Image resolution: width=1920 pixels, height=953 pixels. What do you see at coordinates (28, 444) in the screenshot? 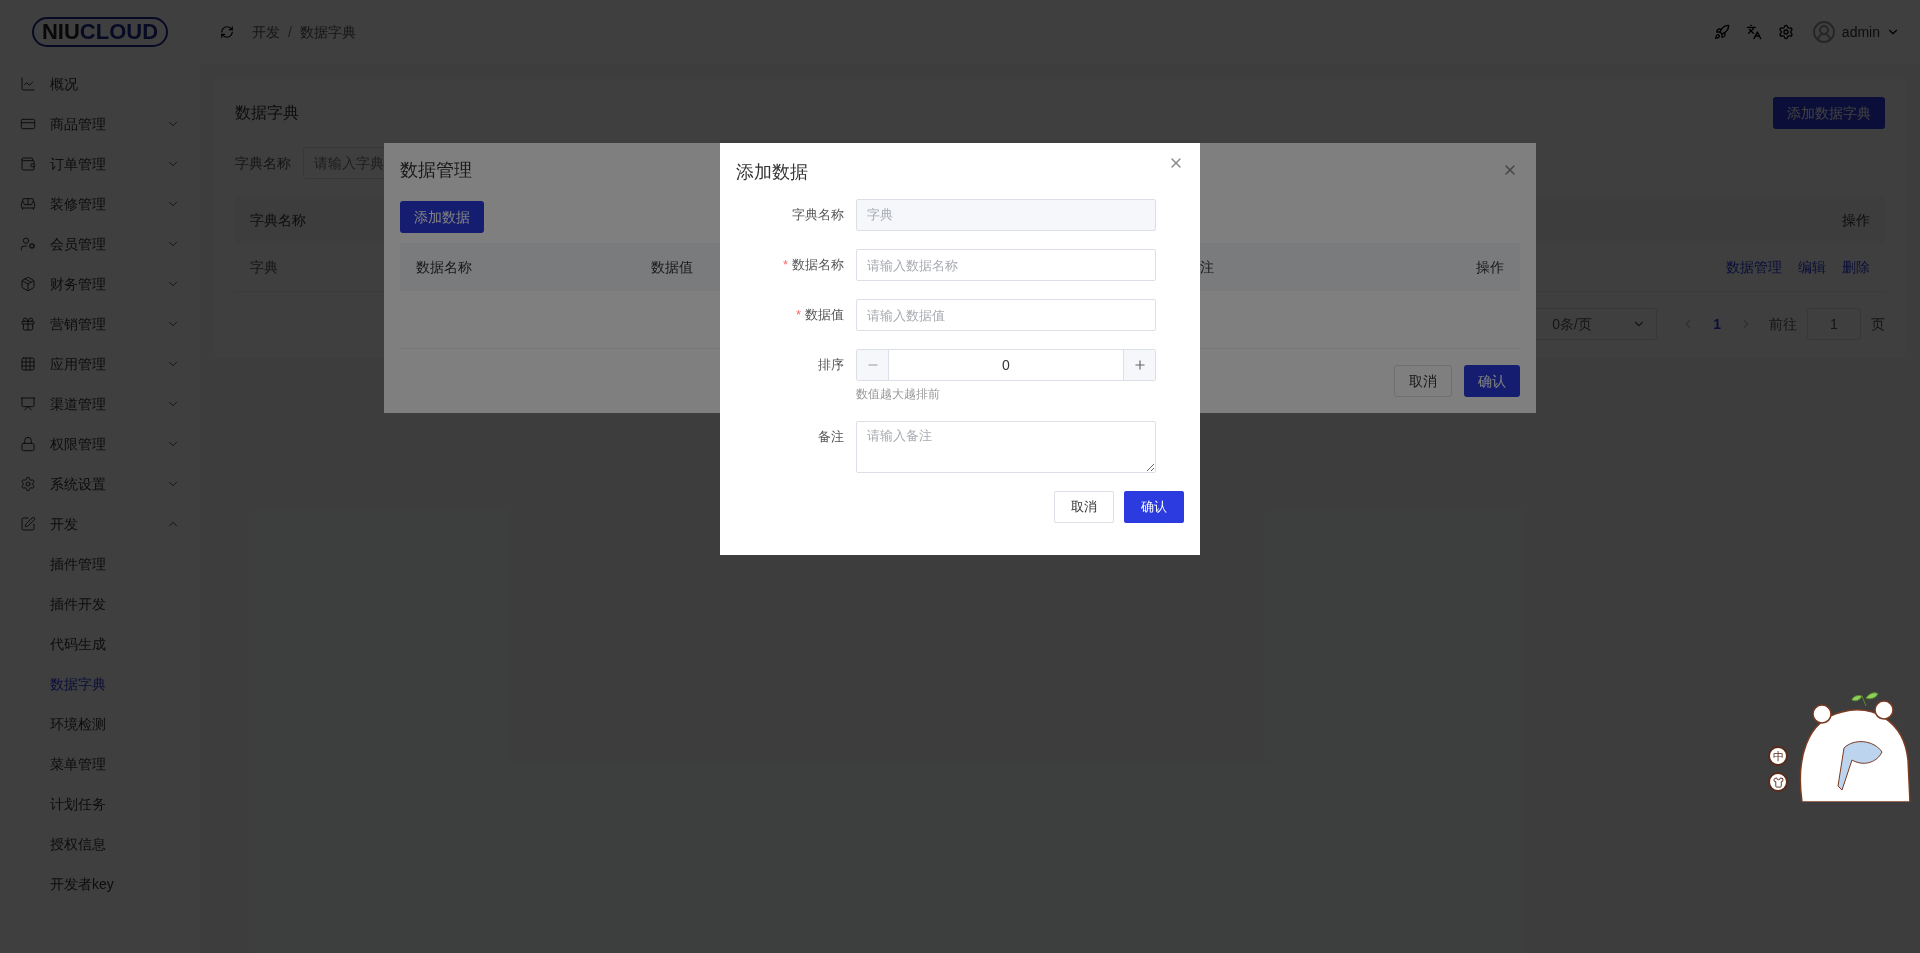
I see `lock-icon` at bounding box center [28, 444].